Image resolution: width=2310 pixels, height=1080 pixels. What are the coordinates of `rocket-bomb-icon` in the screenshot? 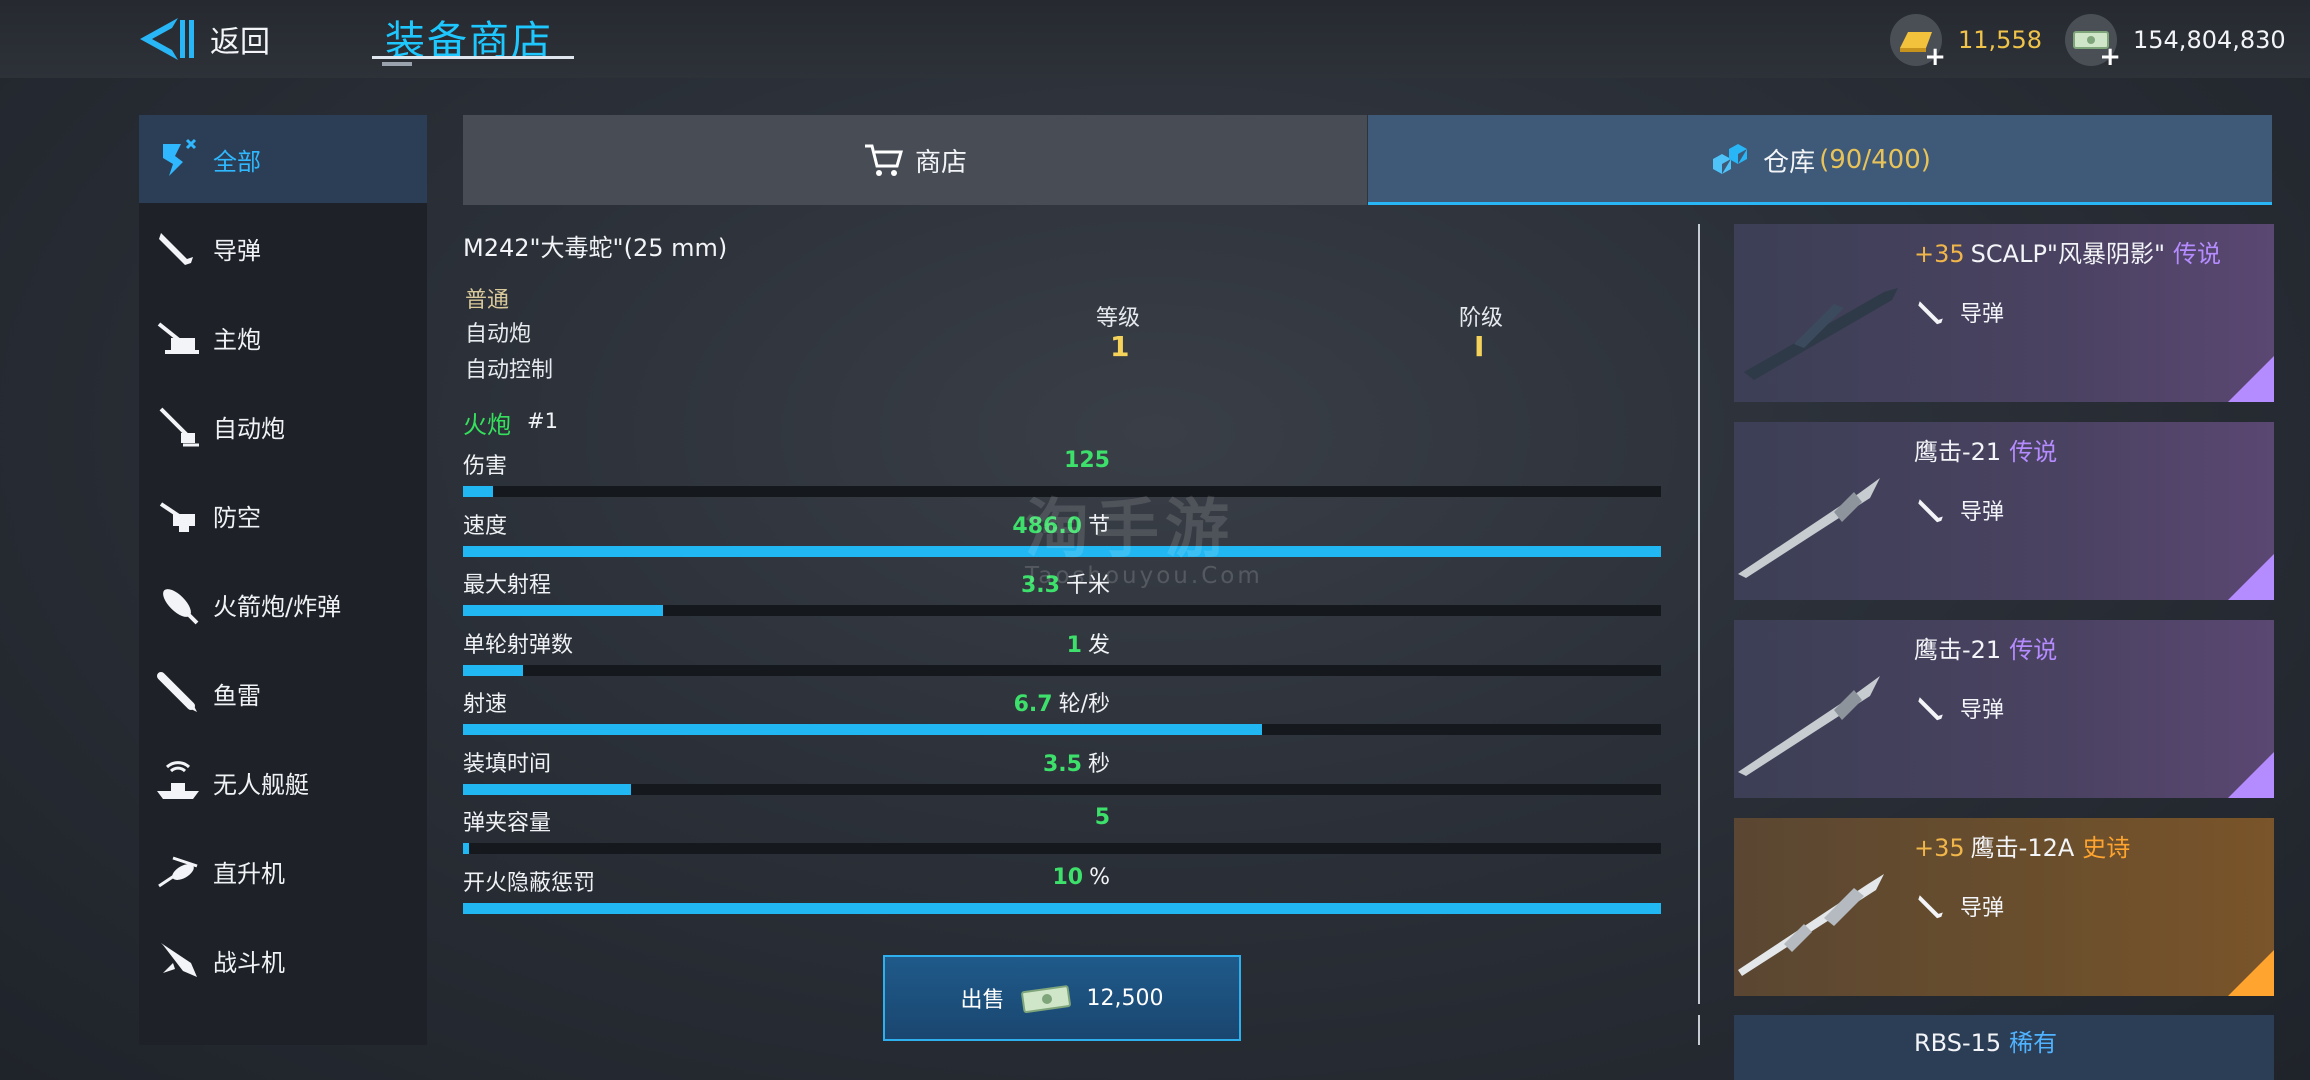 It's located at (181, 607).